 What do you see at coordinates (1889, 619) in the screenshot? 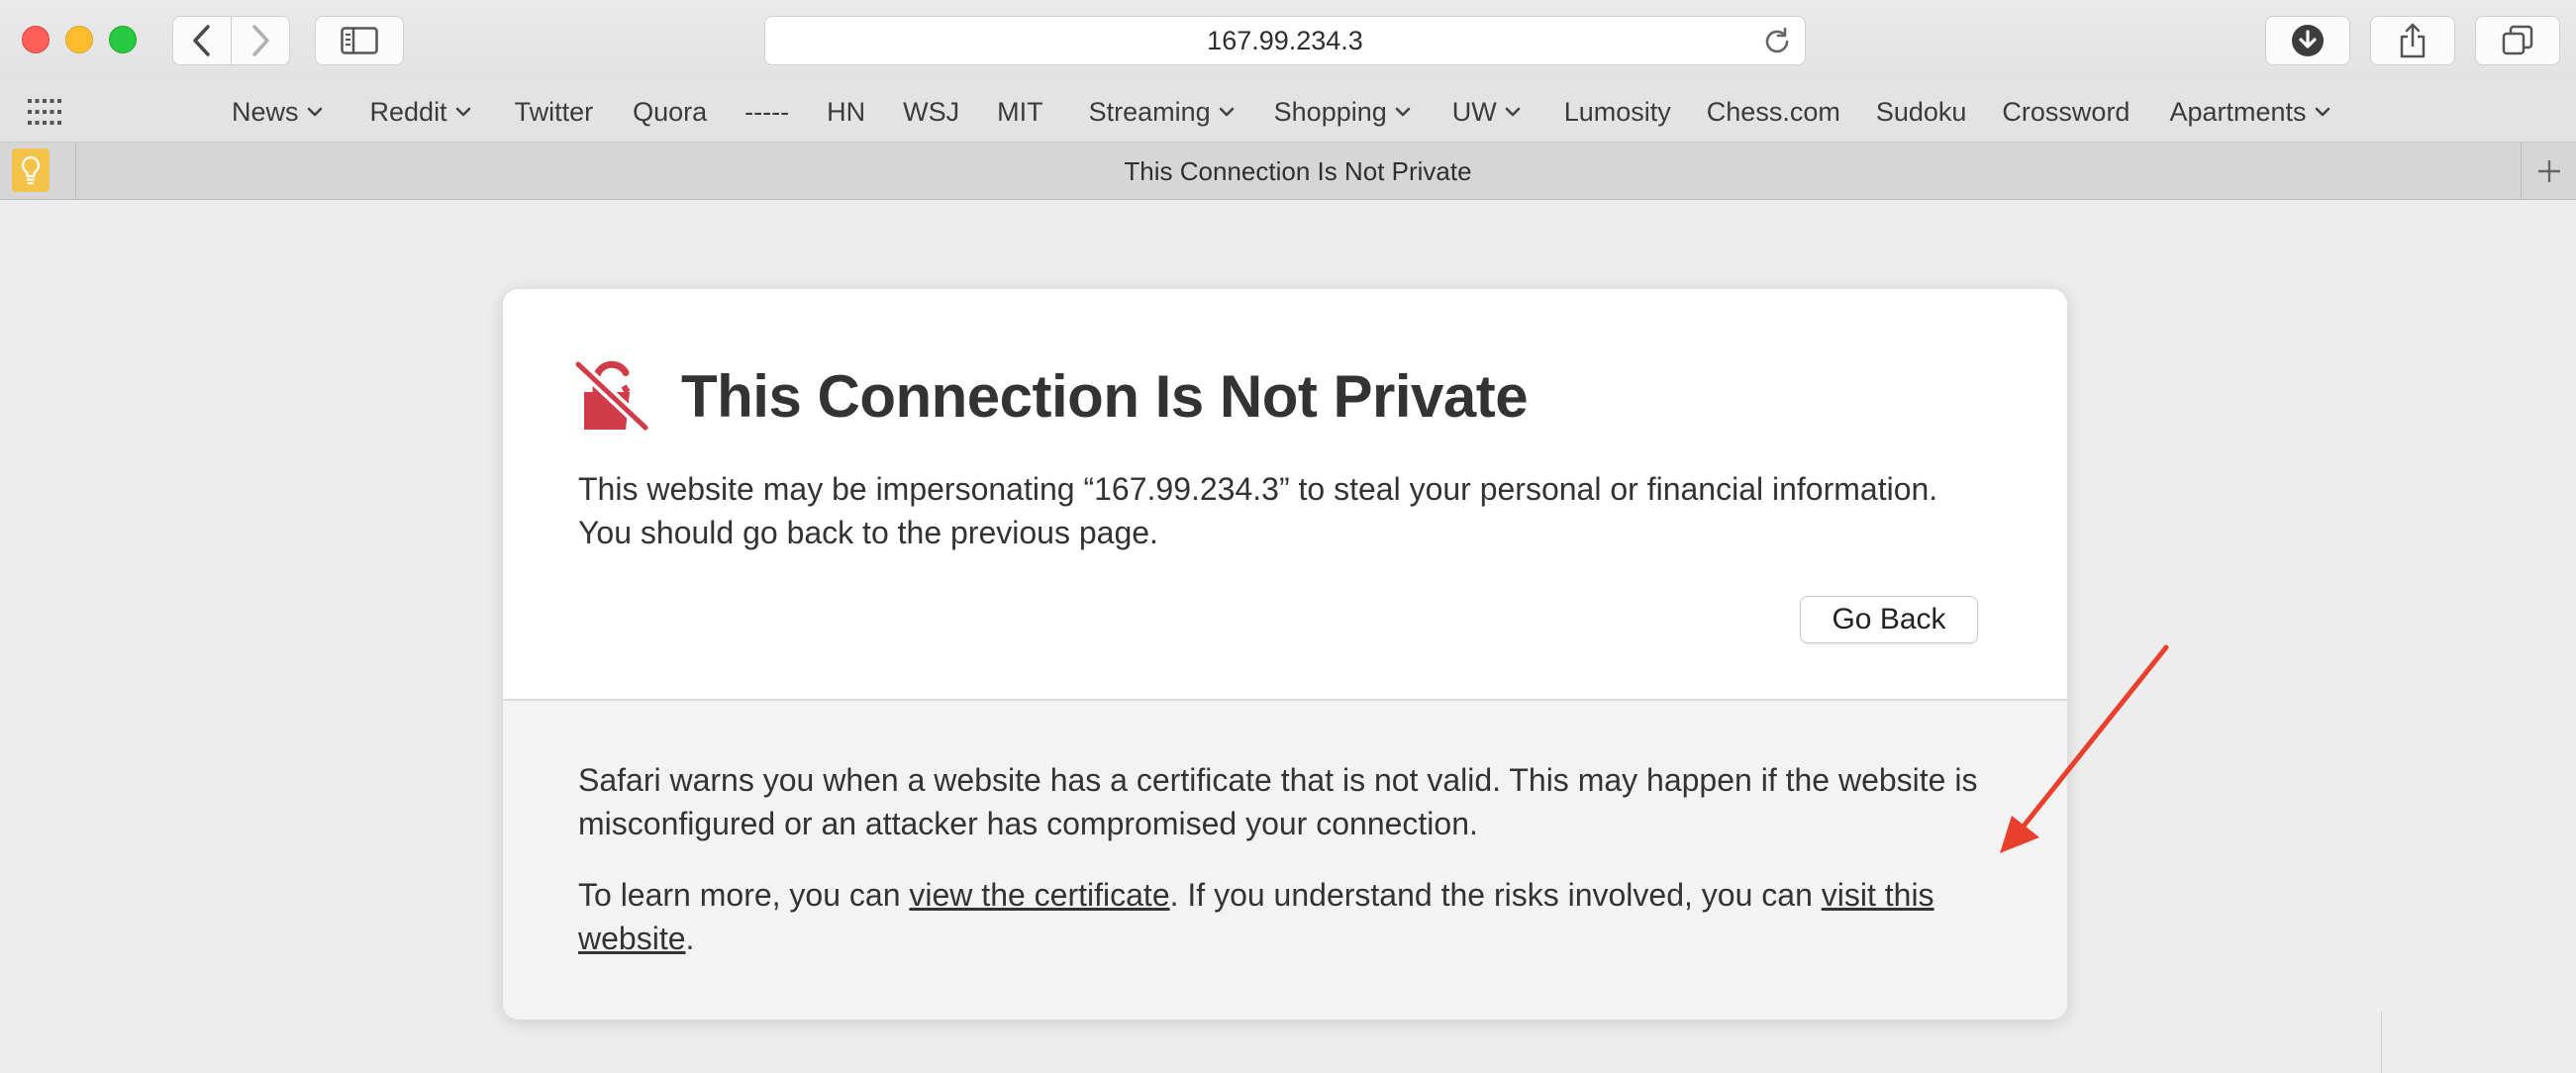
I see `go-back-button: Go Back` at bounding box center [1889, 619].